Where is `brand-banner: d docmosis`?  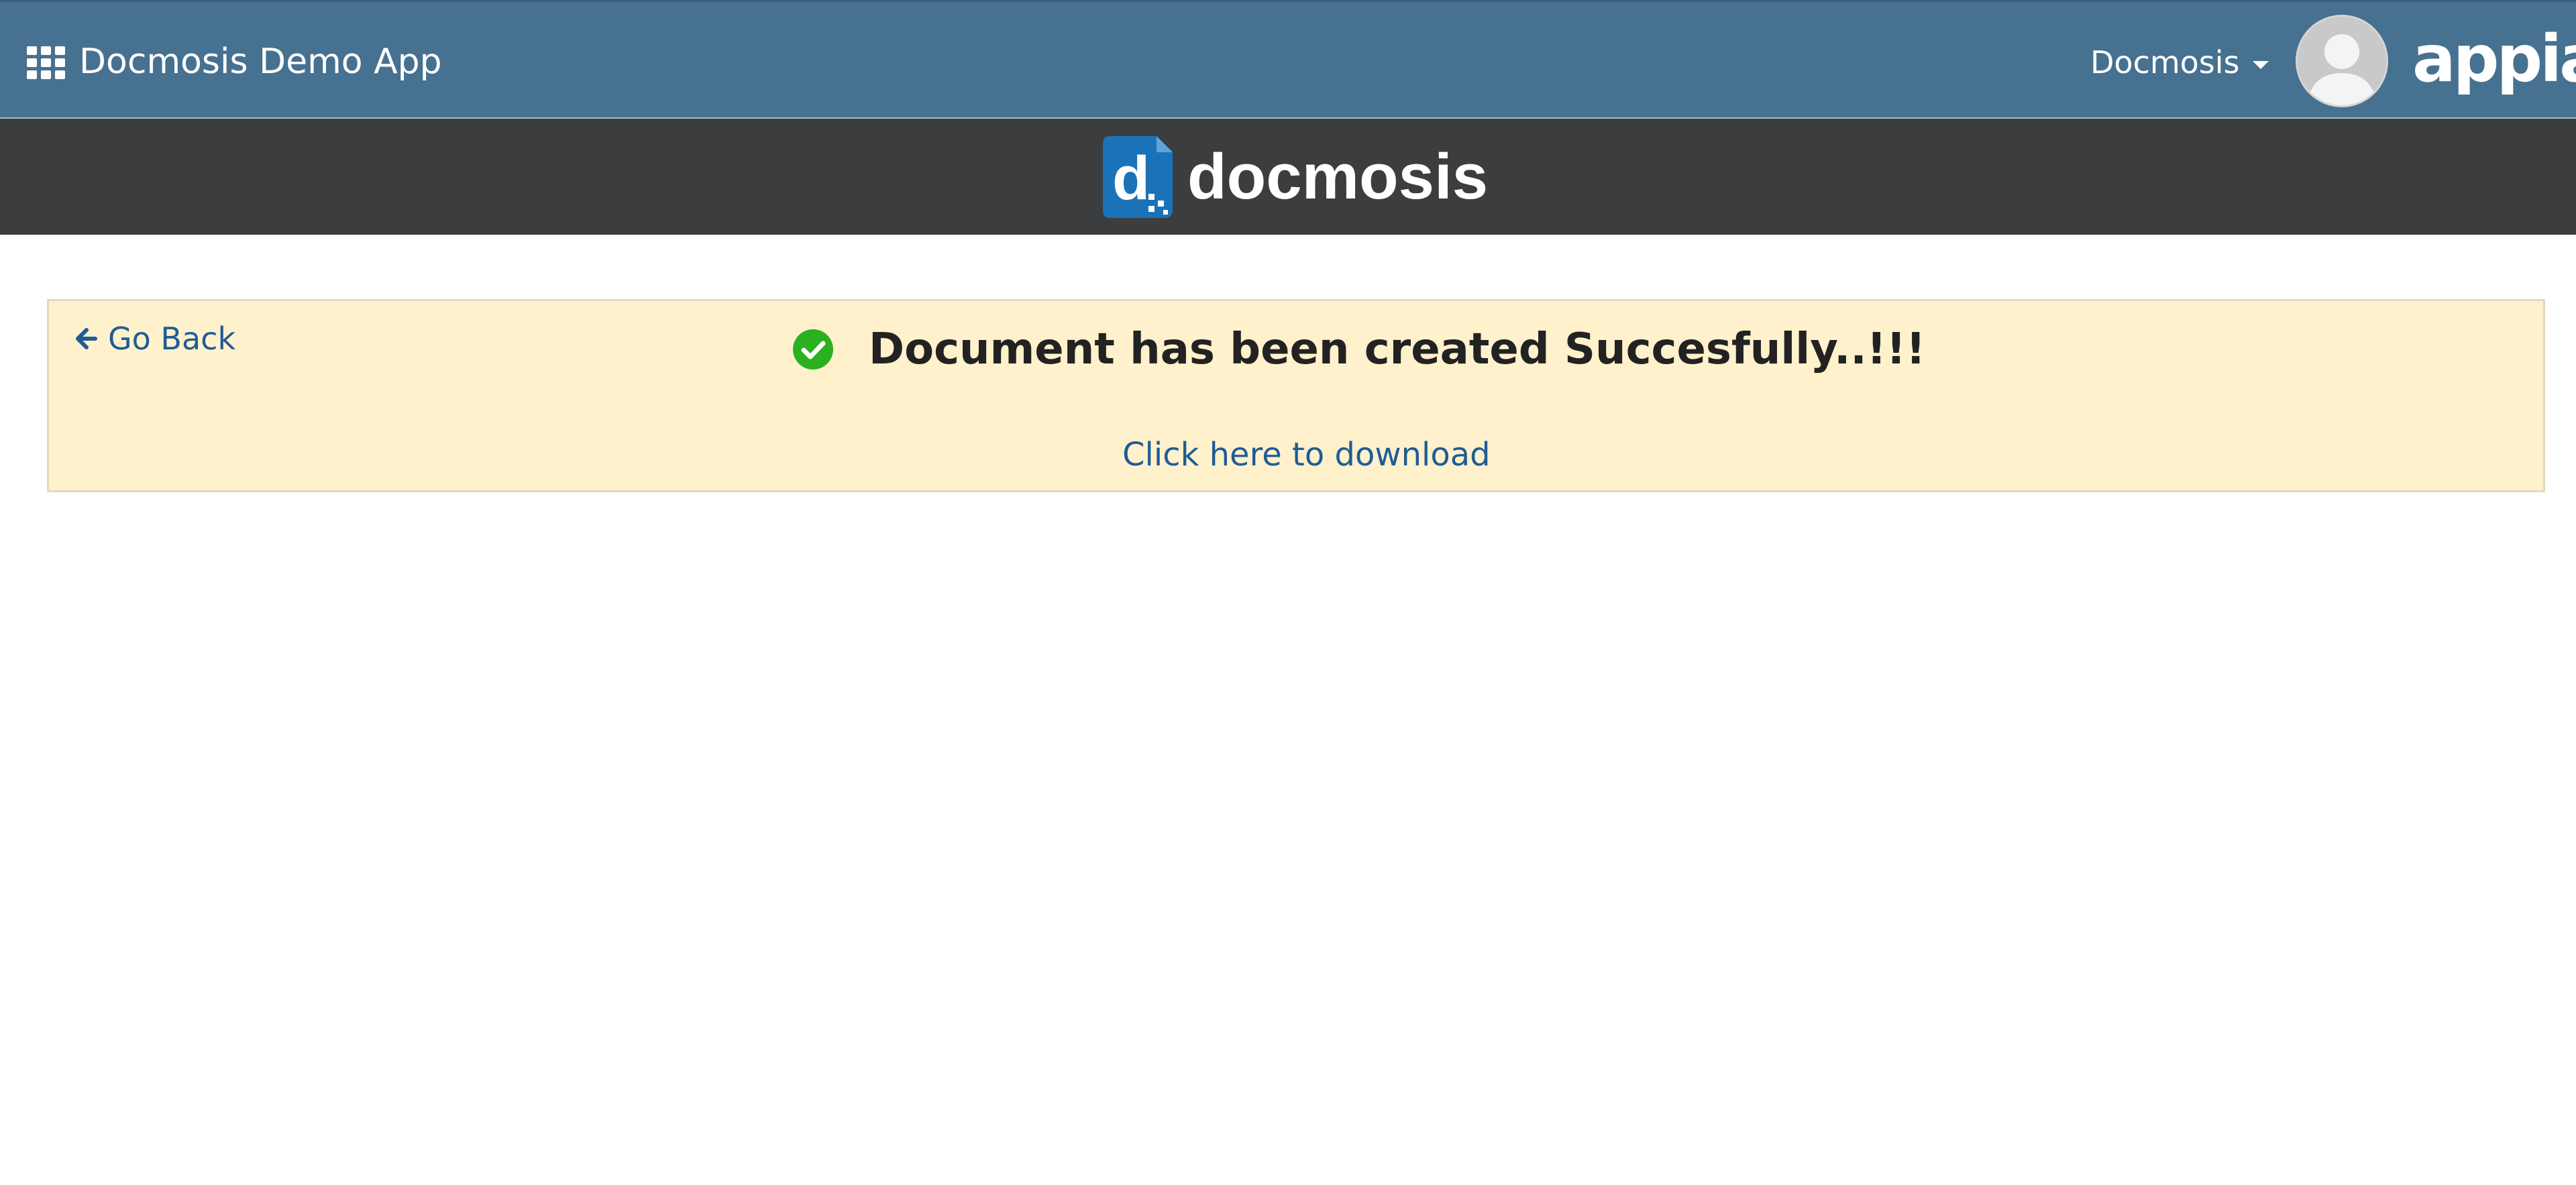 brand-banner: d docmosis is located at coordinates (1288, 177).